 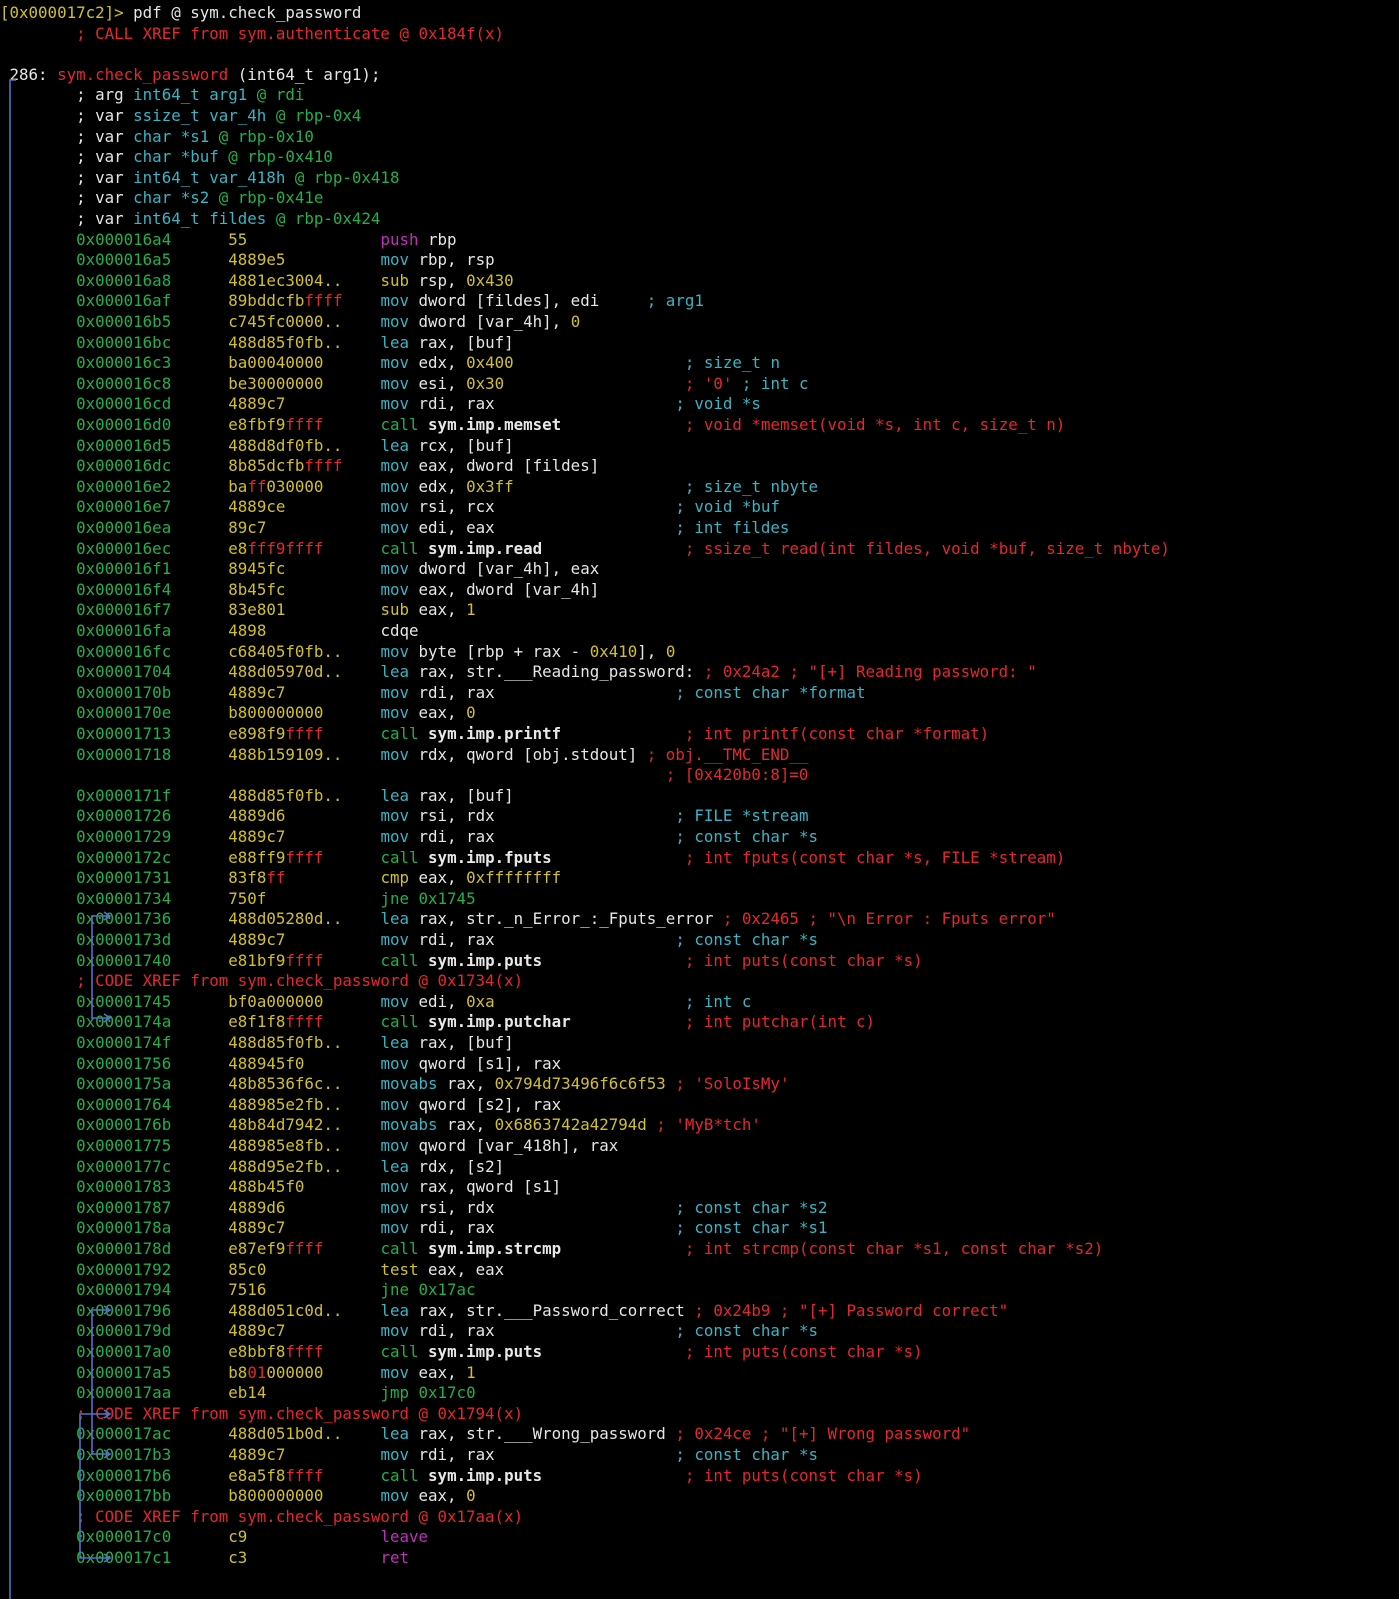 What do you see at coordinates (12, 839) in the screenshot?
I see `function-bracket` at bounding box center [12, 839].